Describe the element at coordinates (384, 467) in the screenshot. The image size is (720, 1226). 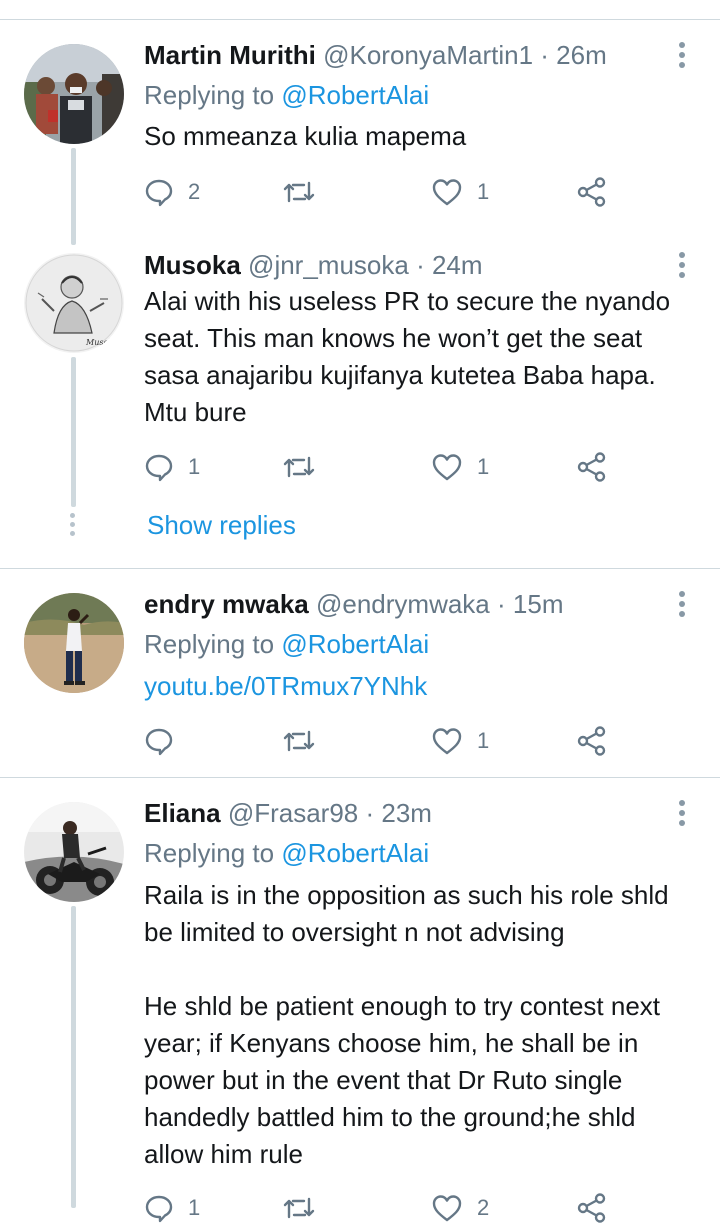
I see `tweet-actions: 1 1` at that location.